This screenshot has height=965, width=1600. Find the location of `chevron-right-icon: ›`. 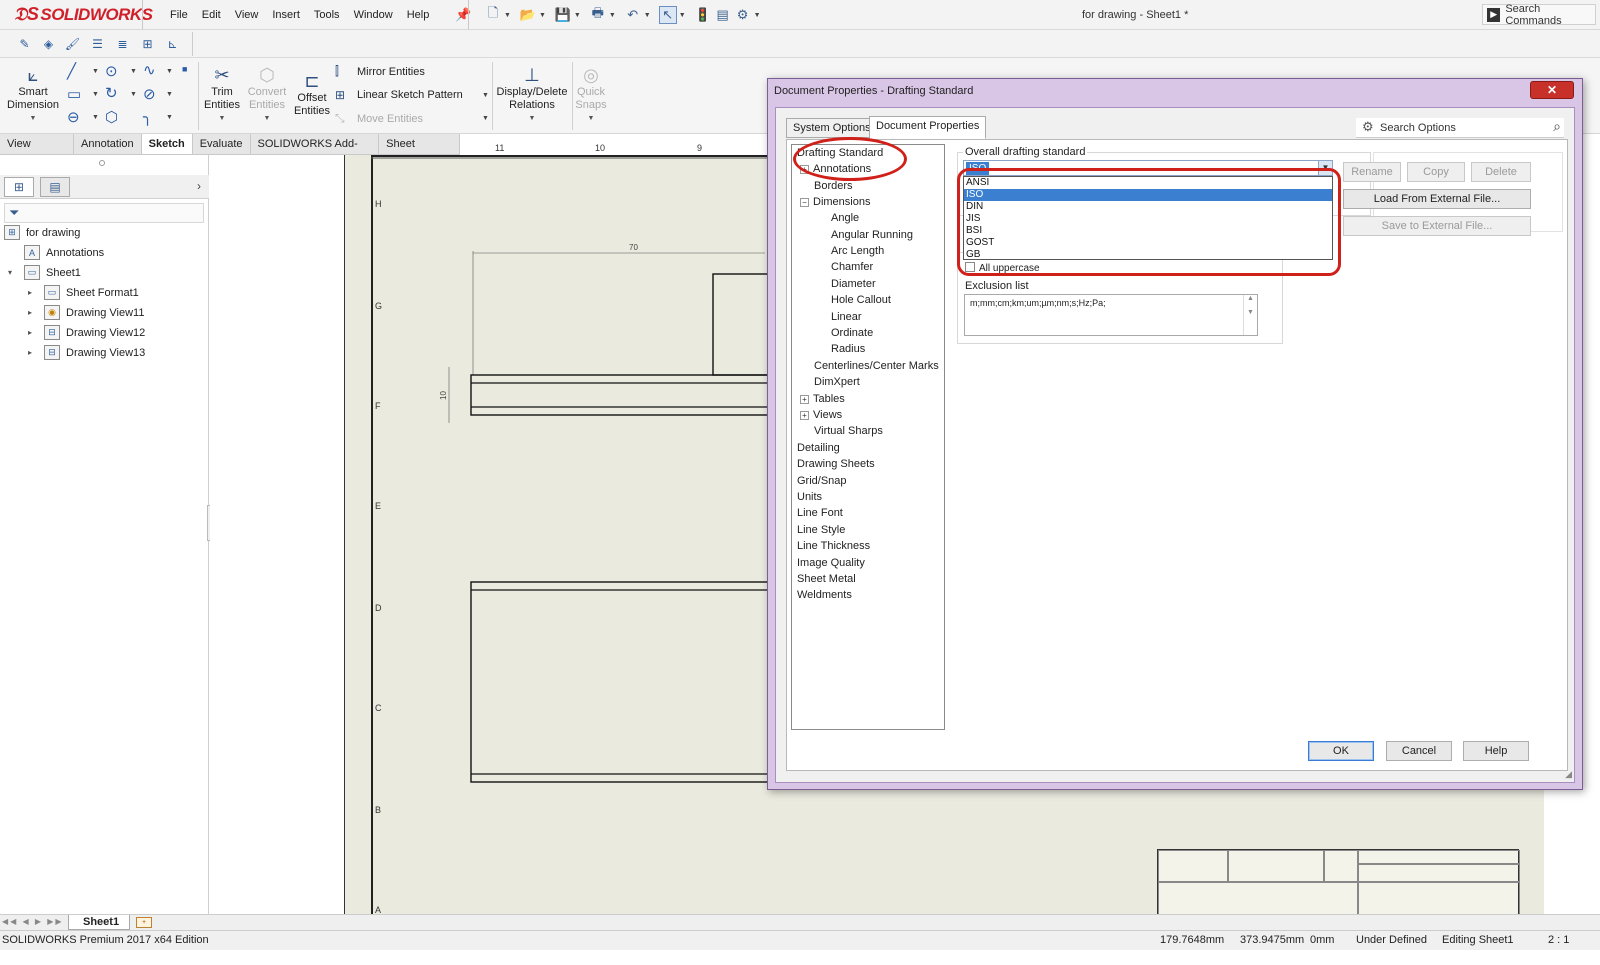

chevron-right-icon: › is located at coordinates (199, 186).